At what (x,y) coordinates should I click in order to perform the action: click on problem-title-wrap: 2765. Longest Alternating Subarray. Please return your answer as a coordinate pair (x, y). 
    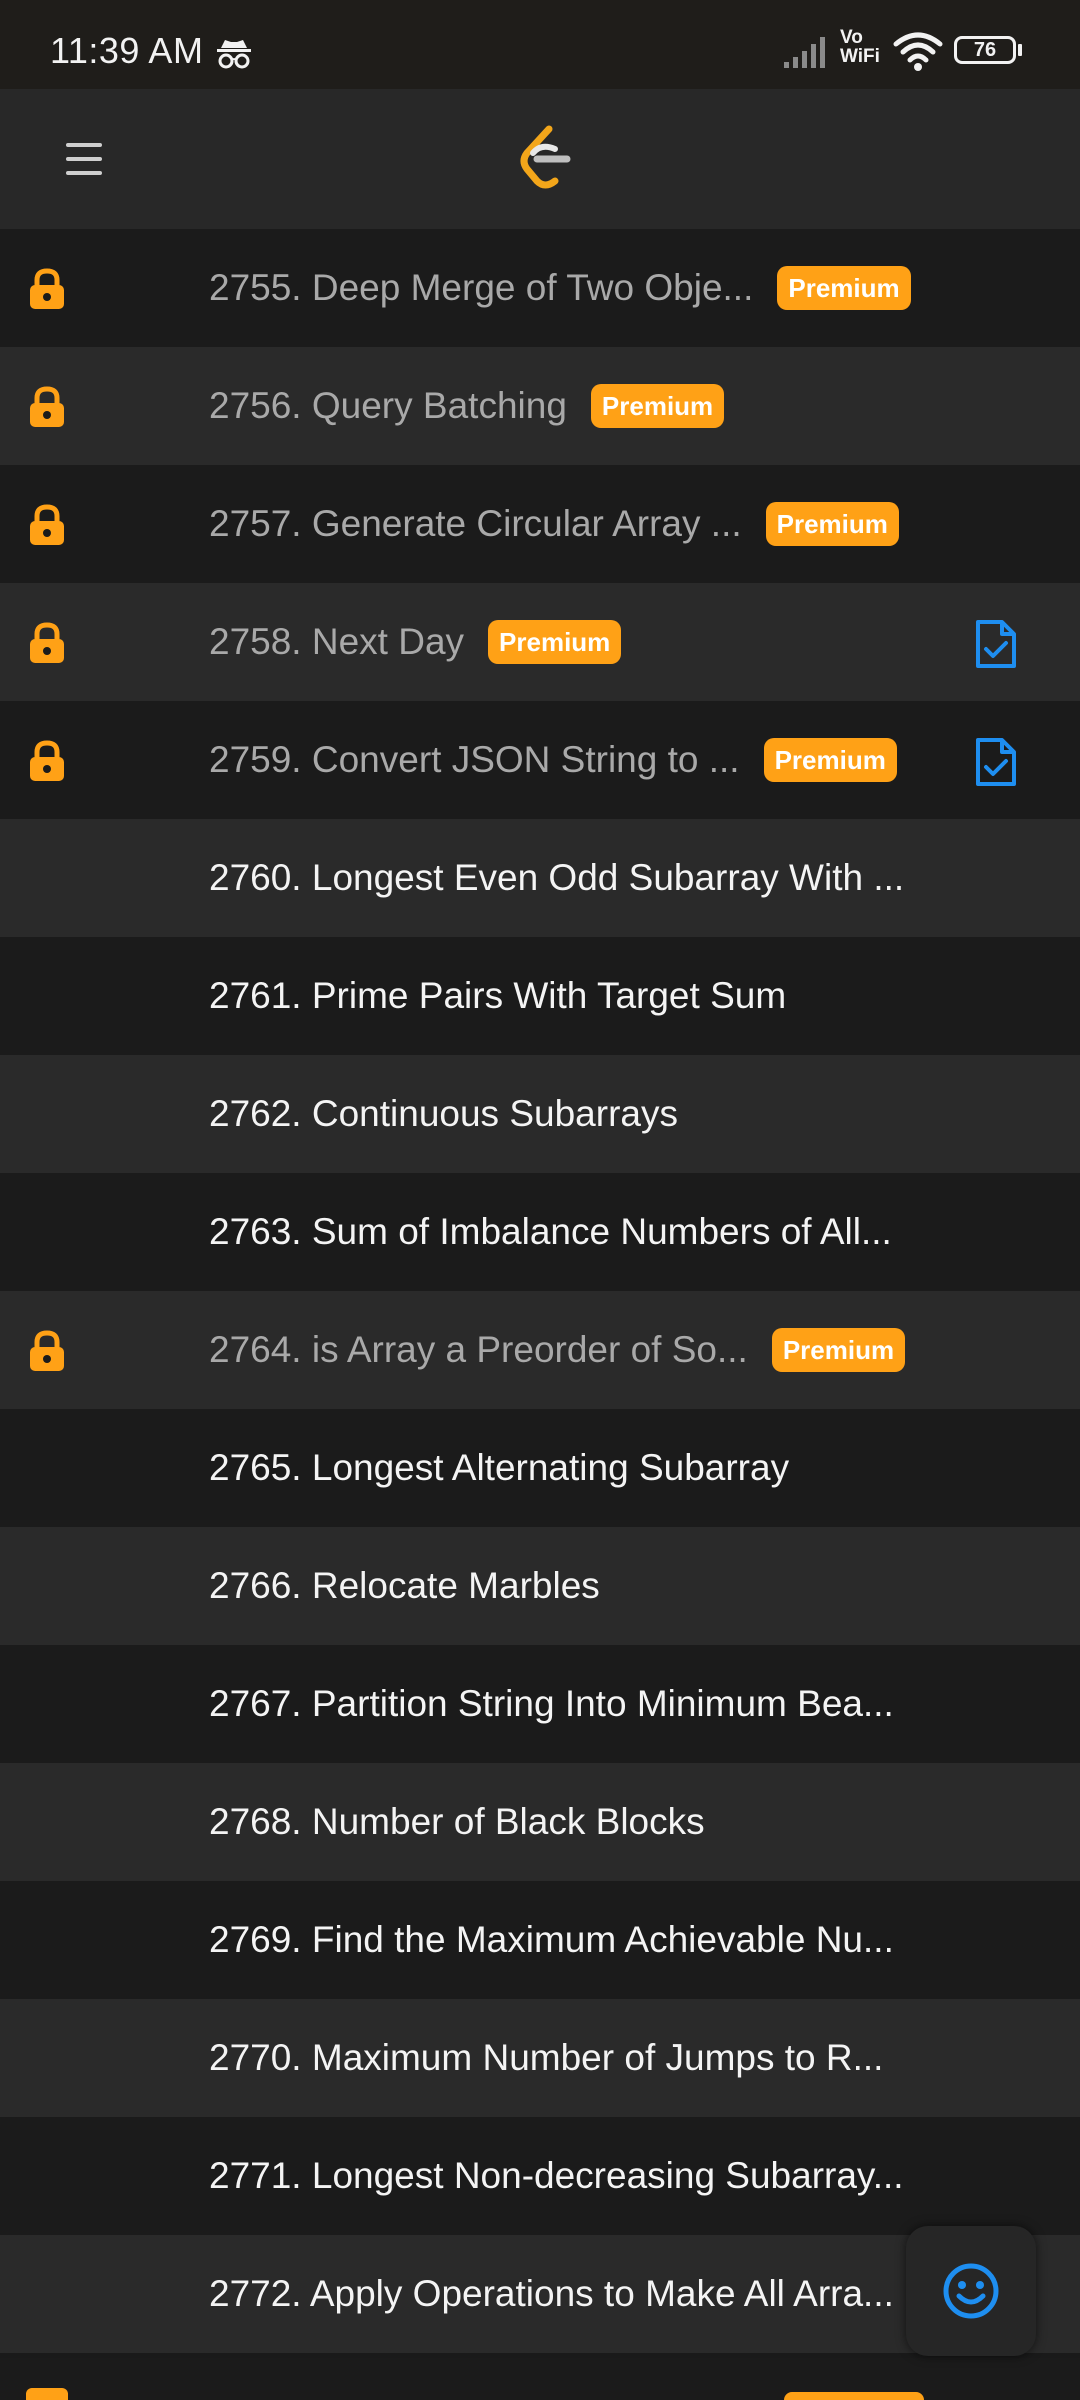
    Looking at the image, I should click on (574, 1468).